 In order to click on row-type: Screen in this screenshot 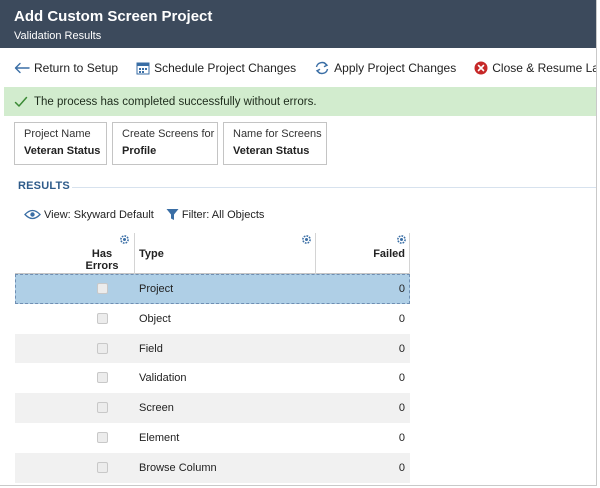, I will do `click(156, 408)`.